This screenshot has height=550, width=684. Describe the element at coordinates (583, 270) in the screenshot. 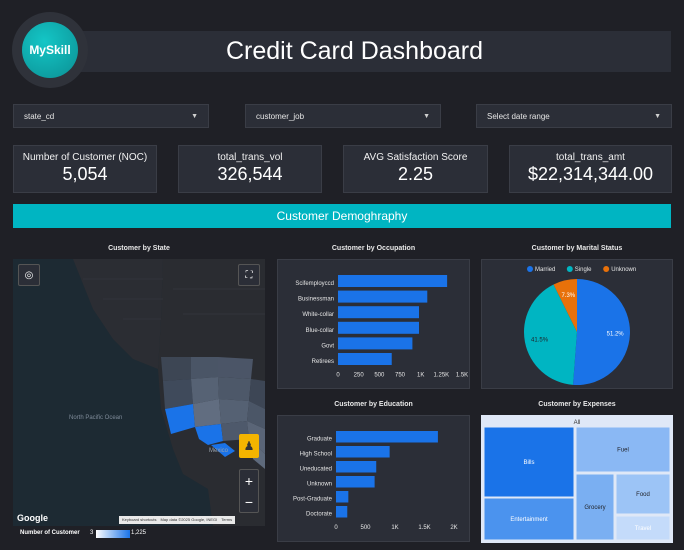

I see `legend-label: Single` at that location.